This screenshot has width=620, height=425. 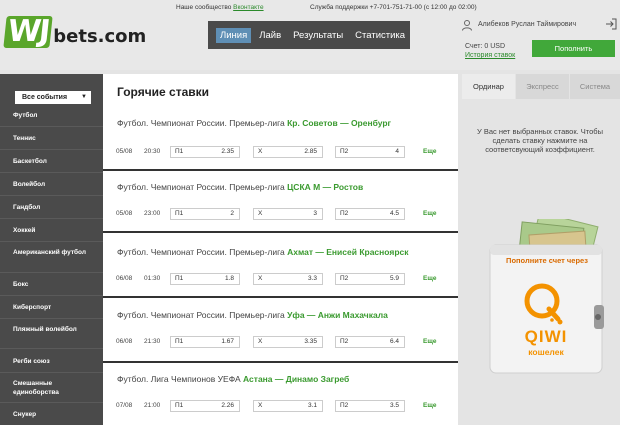 I want to click on odd-p1: П1 2.35, so click(x=205, y=152).